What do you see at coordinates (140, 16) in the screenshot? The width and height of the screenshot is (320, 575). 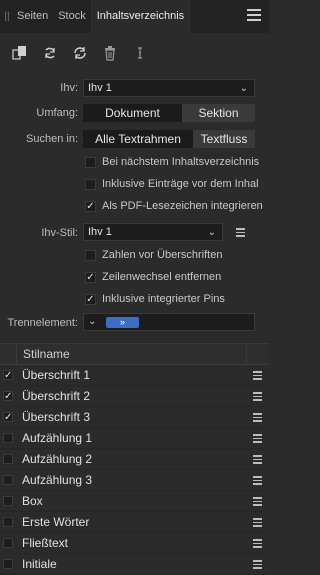 I see `tab-inhaltsverzeichnis: Inhaltsverzeichnis` at bounding box center [140, 16].